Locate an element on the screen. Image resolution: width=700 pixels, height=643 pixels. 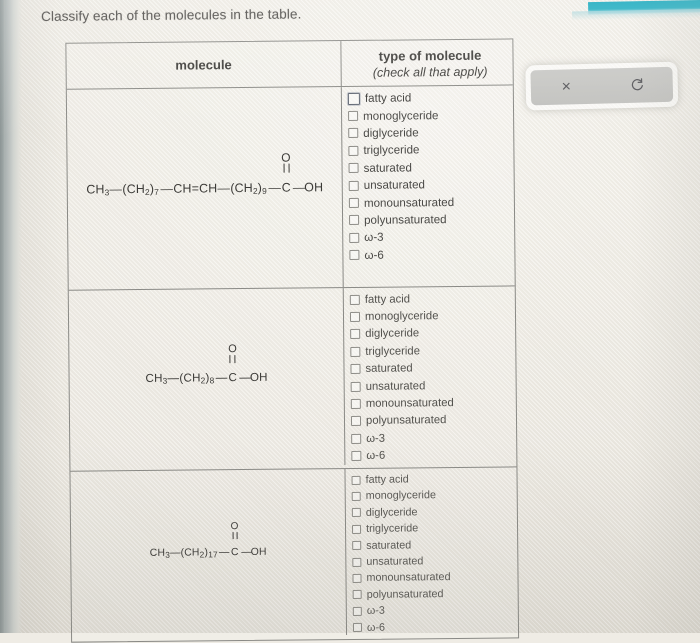
molecule-structure-3: CH3— (CH2)17 — O C —OH is located at coordinates (208, 540).